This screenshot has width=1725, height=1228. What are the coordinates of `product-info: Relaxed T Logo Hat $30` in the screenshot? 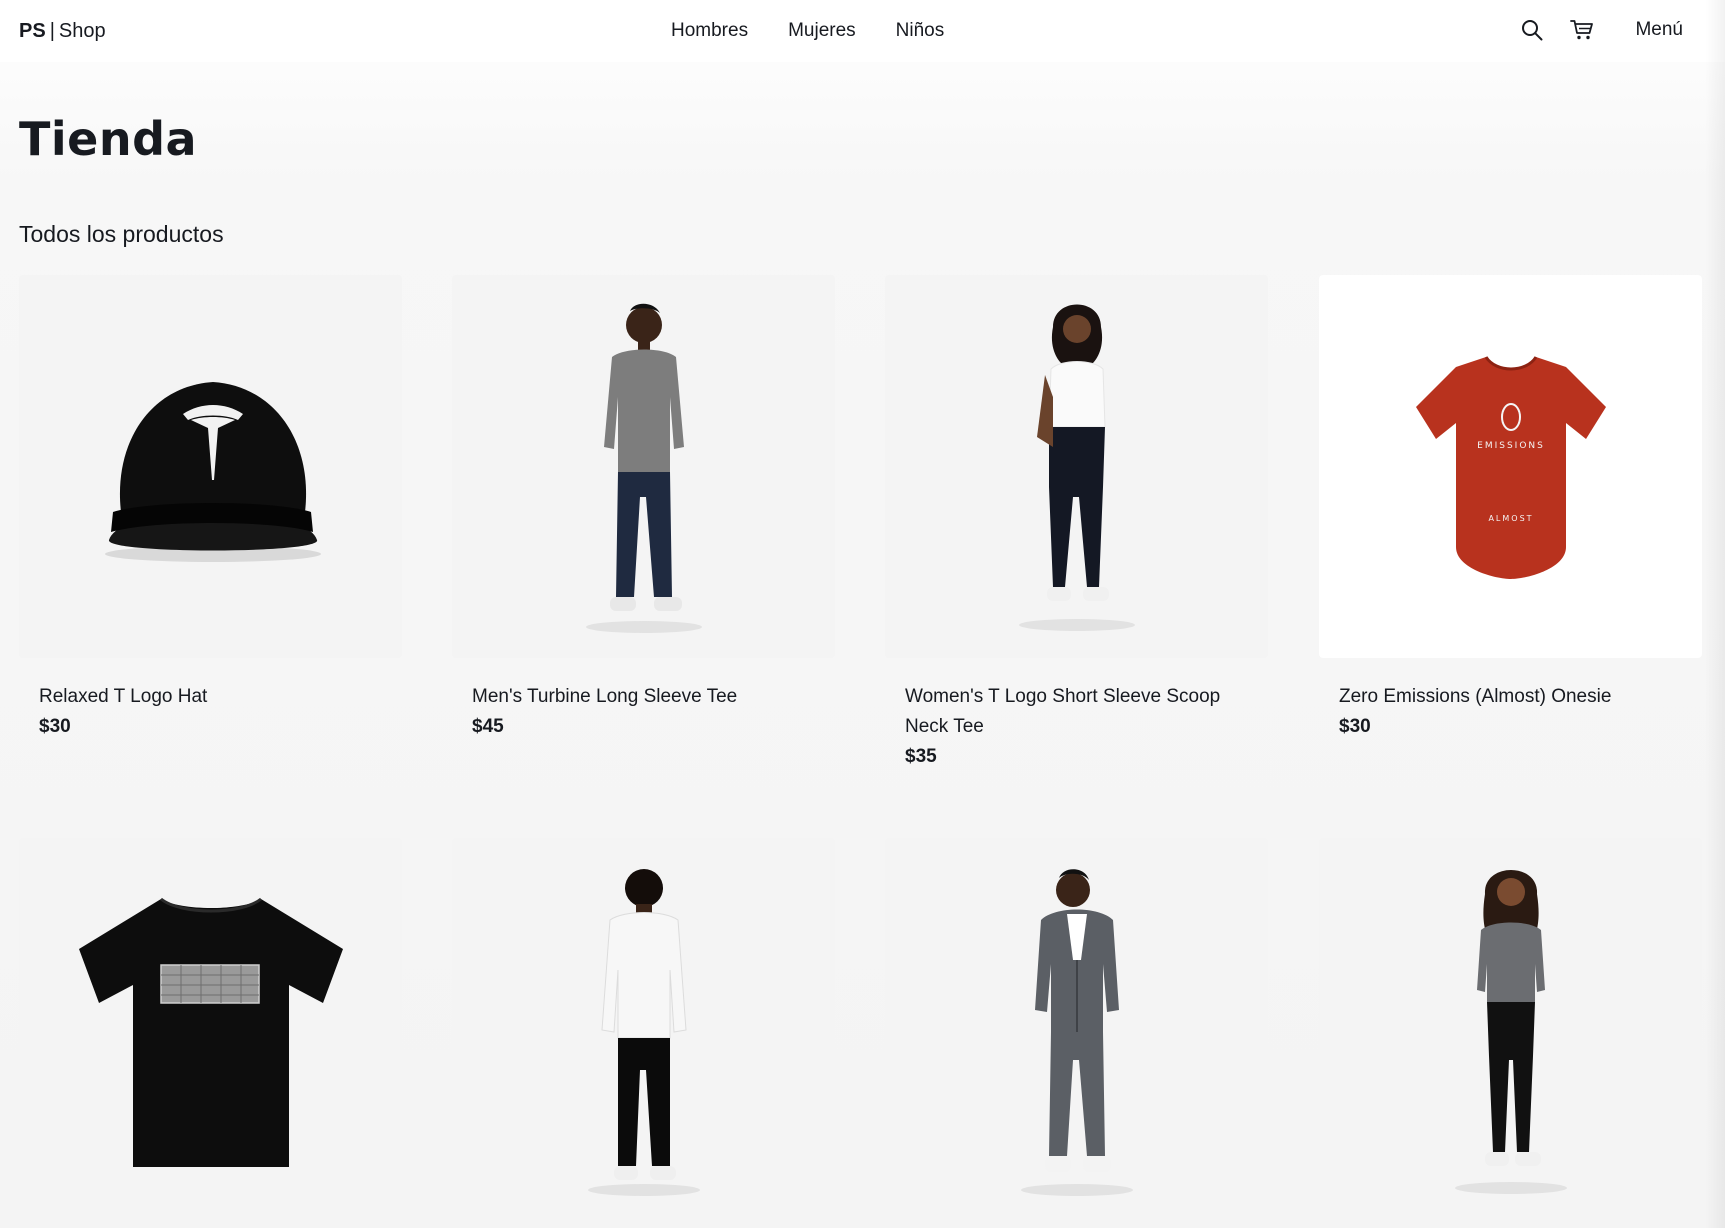 It's located at (210, 700).